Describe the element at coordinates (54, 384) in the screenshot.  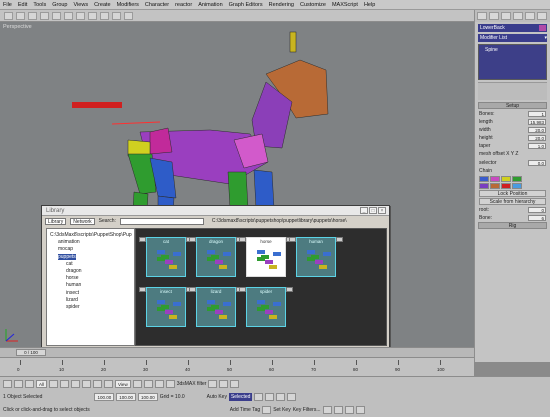
I see `select-object-icon` at that location.